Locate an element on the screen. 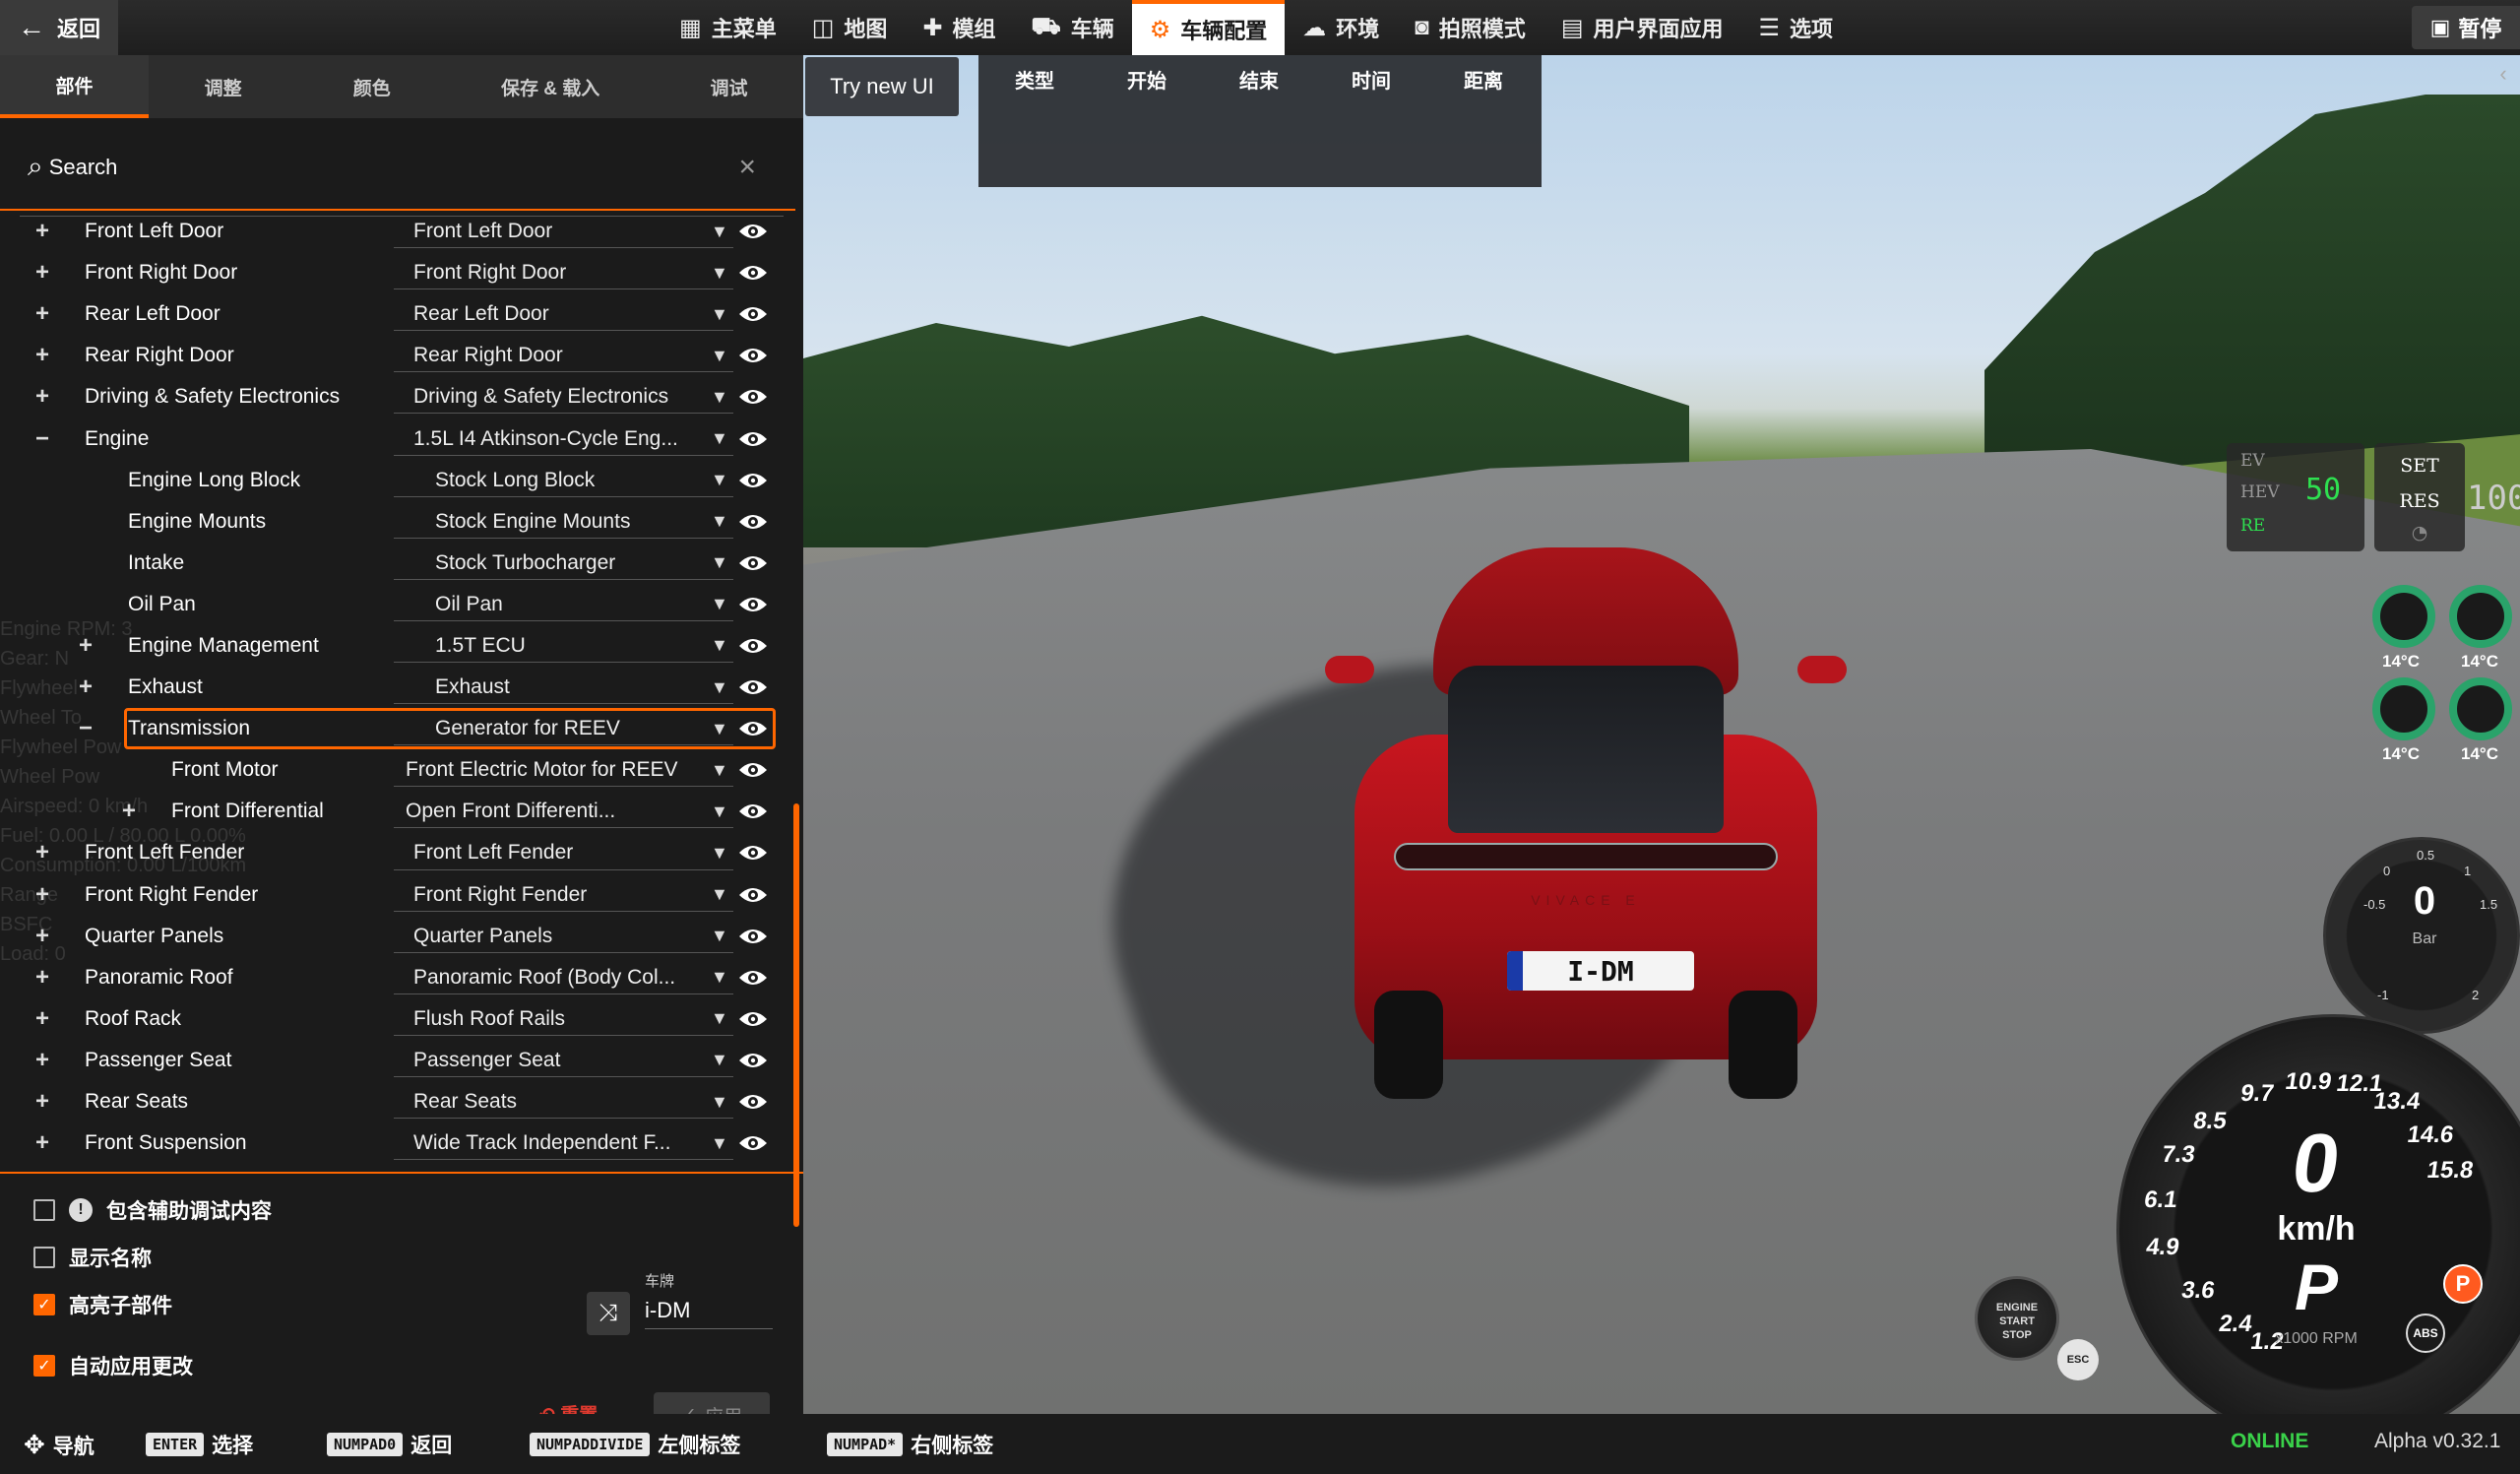 Image resolution: width=2520 pixels, height=1474 pixels. part-row: + Roof Rack Flush Roof Rails ▼ is located at coordinates (397, 1019).